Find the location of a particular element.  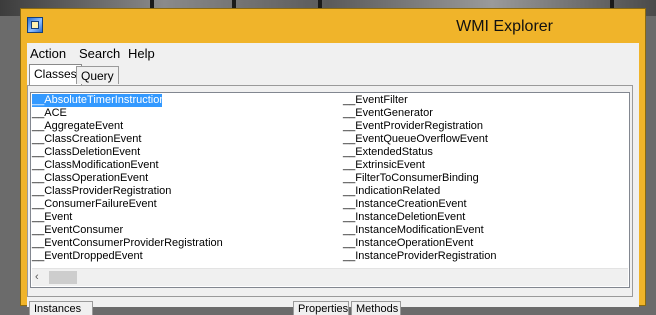

list-item: __InstanceModificationEvent is located at coordinates (486, 230).